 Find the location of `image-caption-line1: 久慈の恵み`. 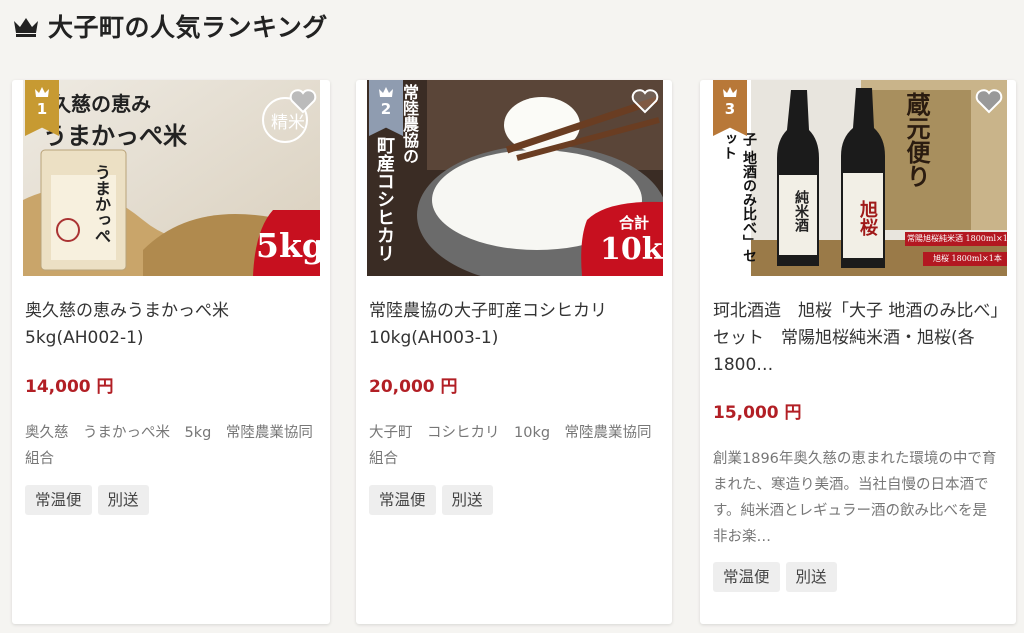

image-caption-line1: 久慈の恵み is located at coordinates (101, 104).